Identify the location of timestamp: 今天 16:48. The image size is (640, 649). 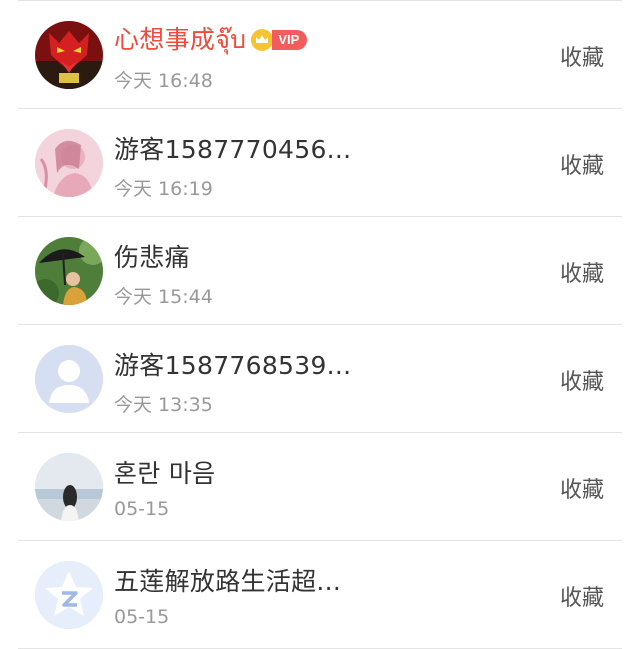
(163, 81).